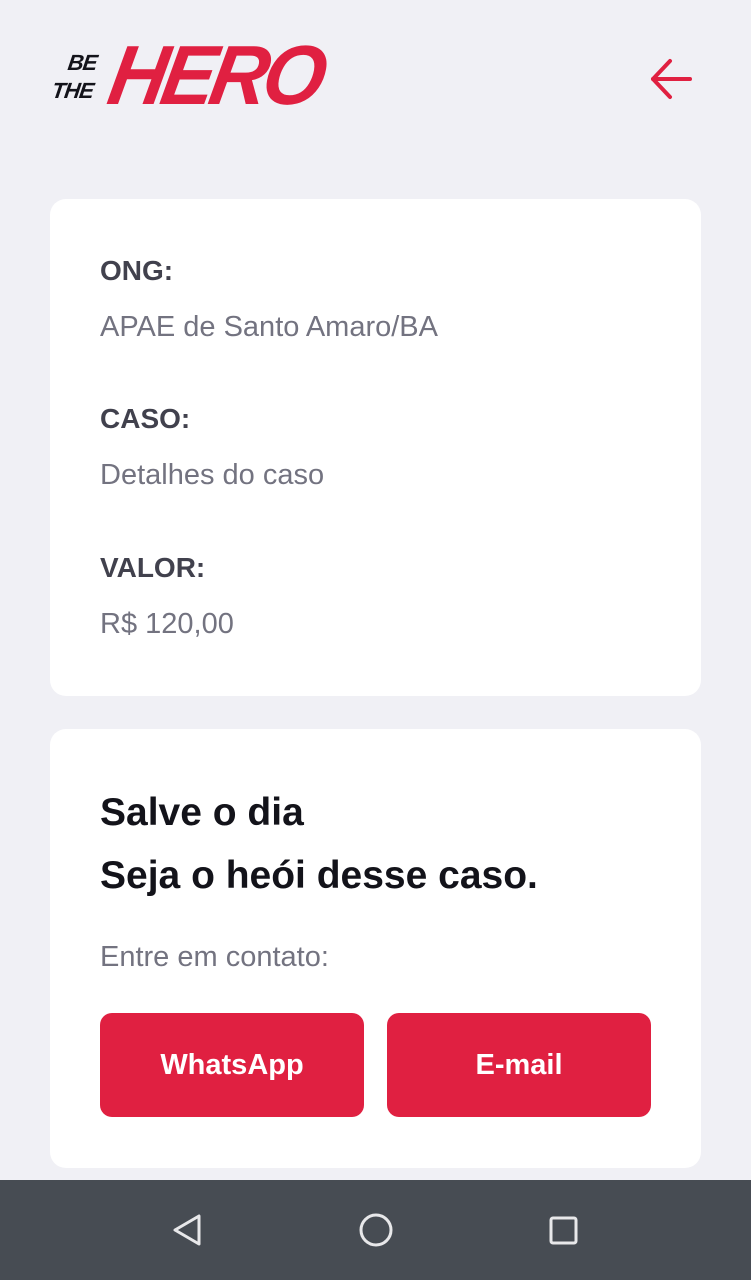  I want to click on logo-hero-text: HERO, so click(216, 75).